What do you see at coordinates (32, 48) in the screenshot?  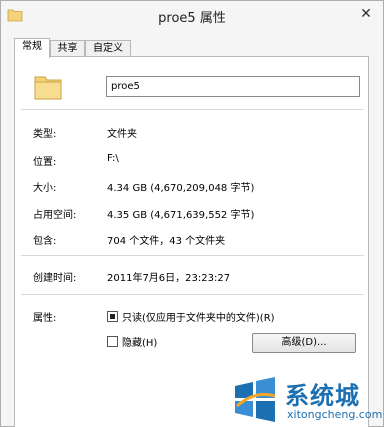 I see `tab-general: 常规` at bounding box center [32, 48].